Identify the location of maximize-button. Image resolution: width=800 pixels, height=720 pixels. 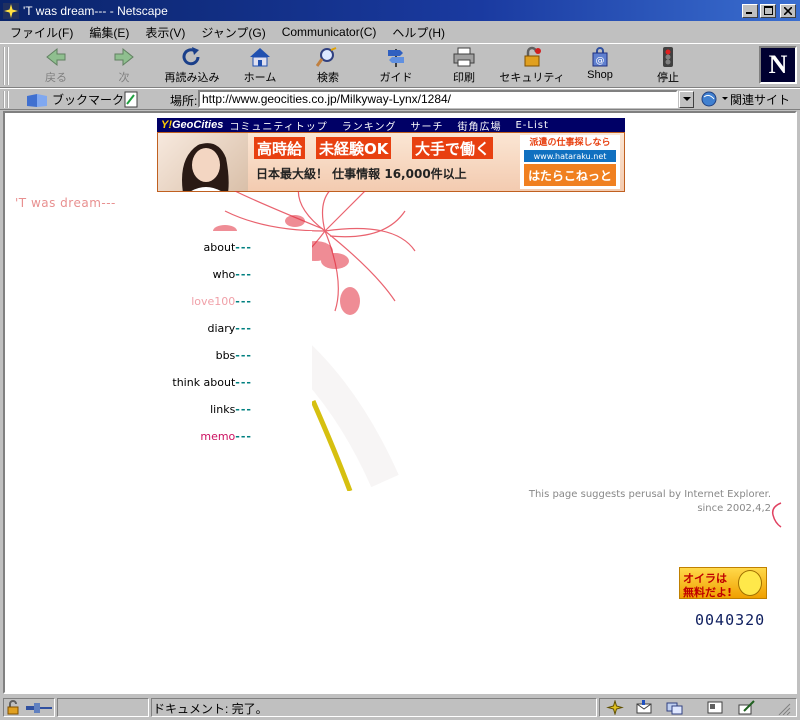
(768, 10).